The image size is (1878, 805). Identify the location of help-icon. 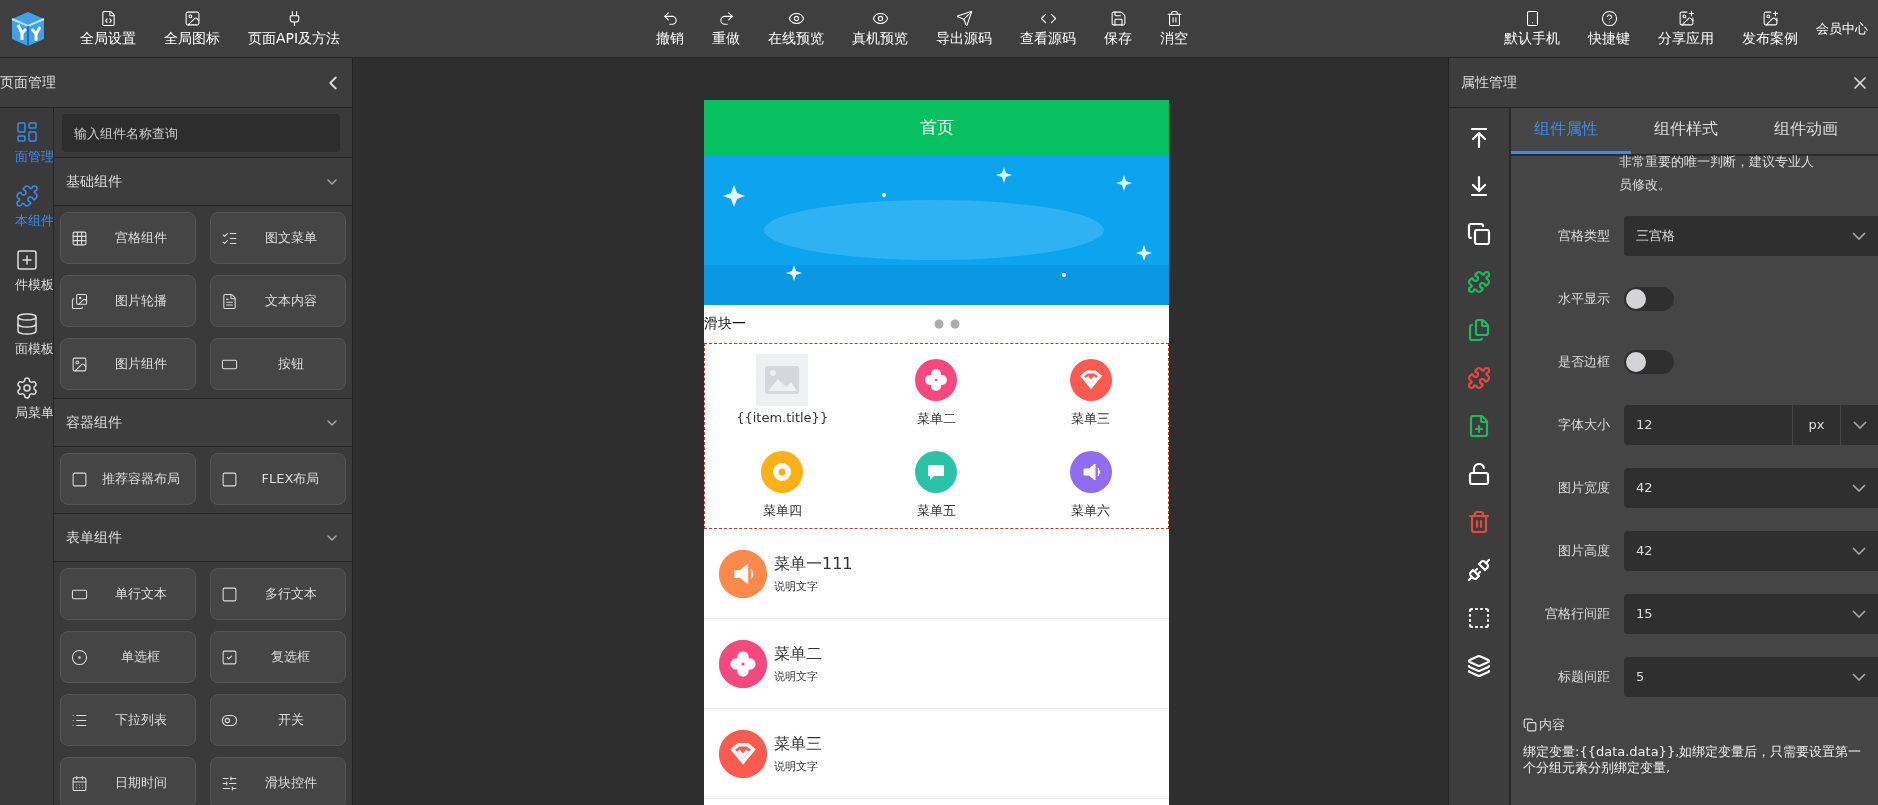
(1609, 18).